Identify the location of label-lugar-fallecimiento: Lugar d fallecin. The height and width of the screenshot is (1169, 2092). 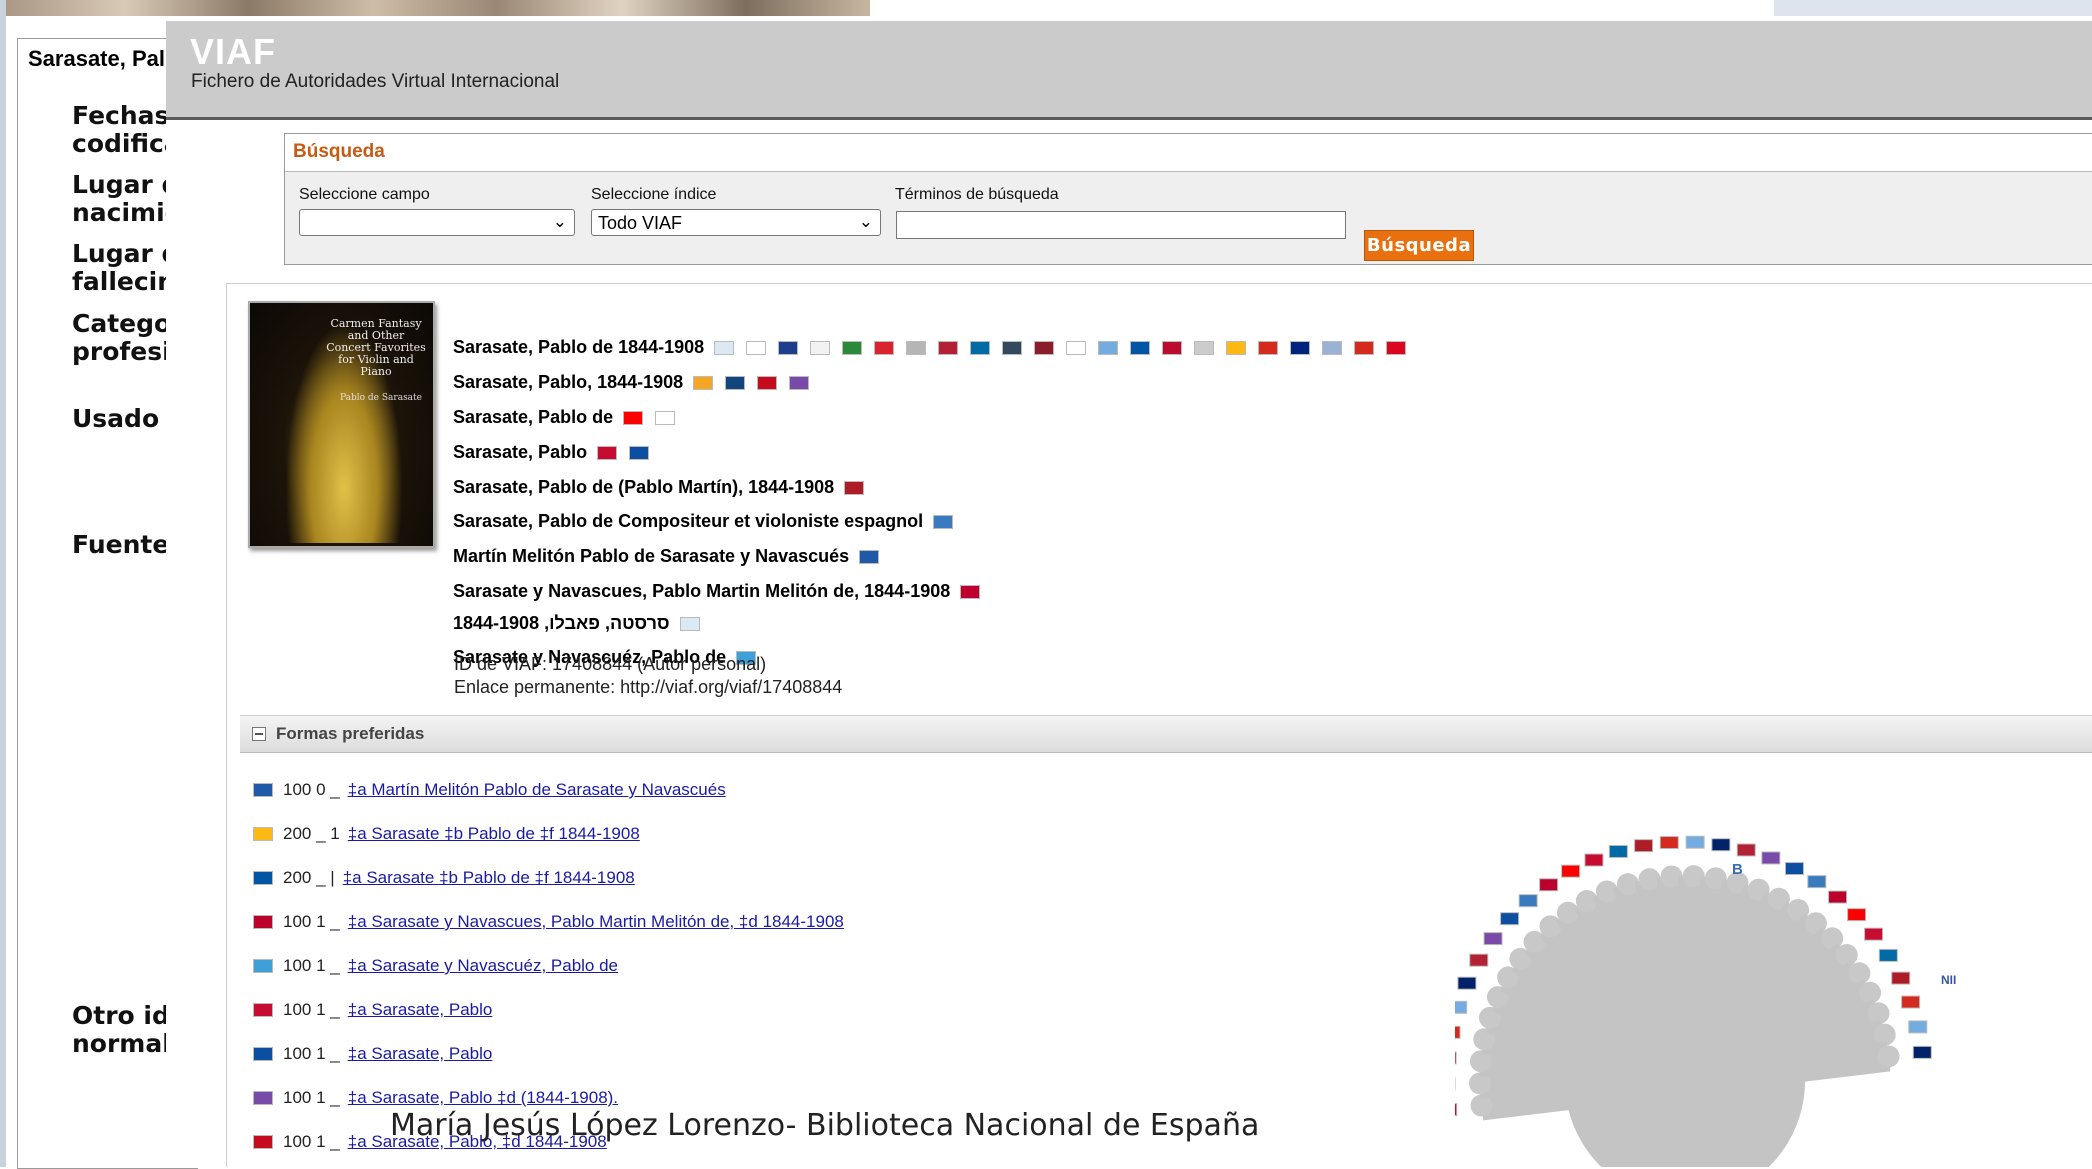
(125, 268).